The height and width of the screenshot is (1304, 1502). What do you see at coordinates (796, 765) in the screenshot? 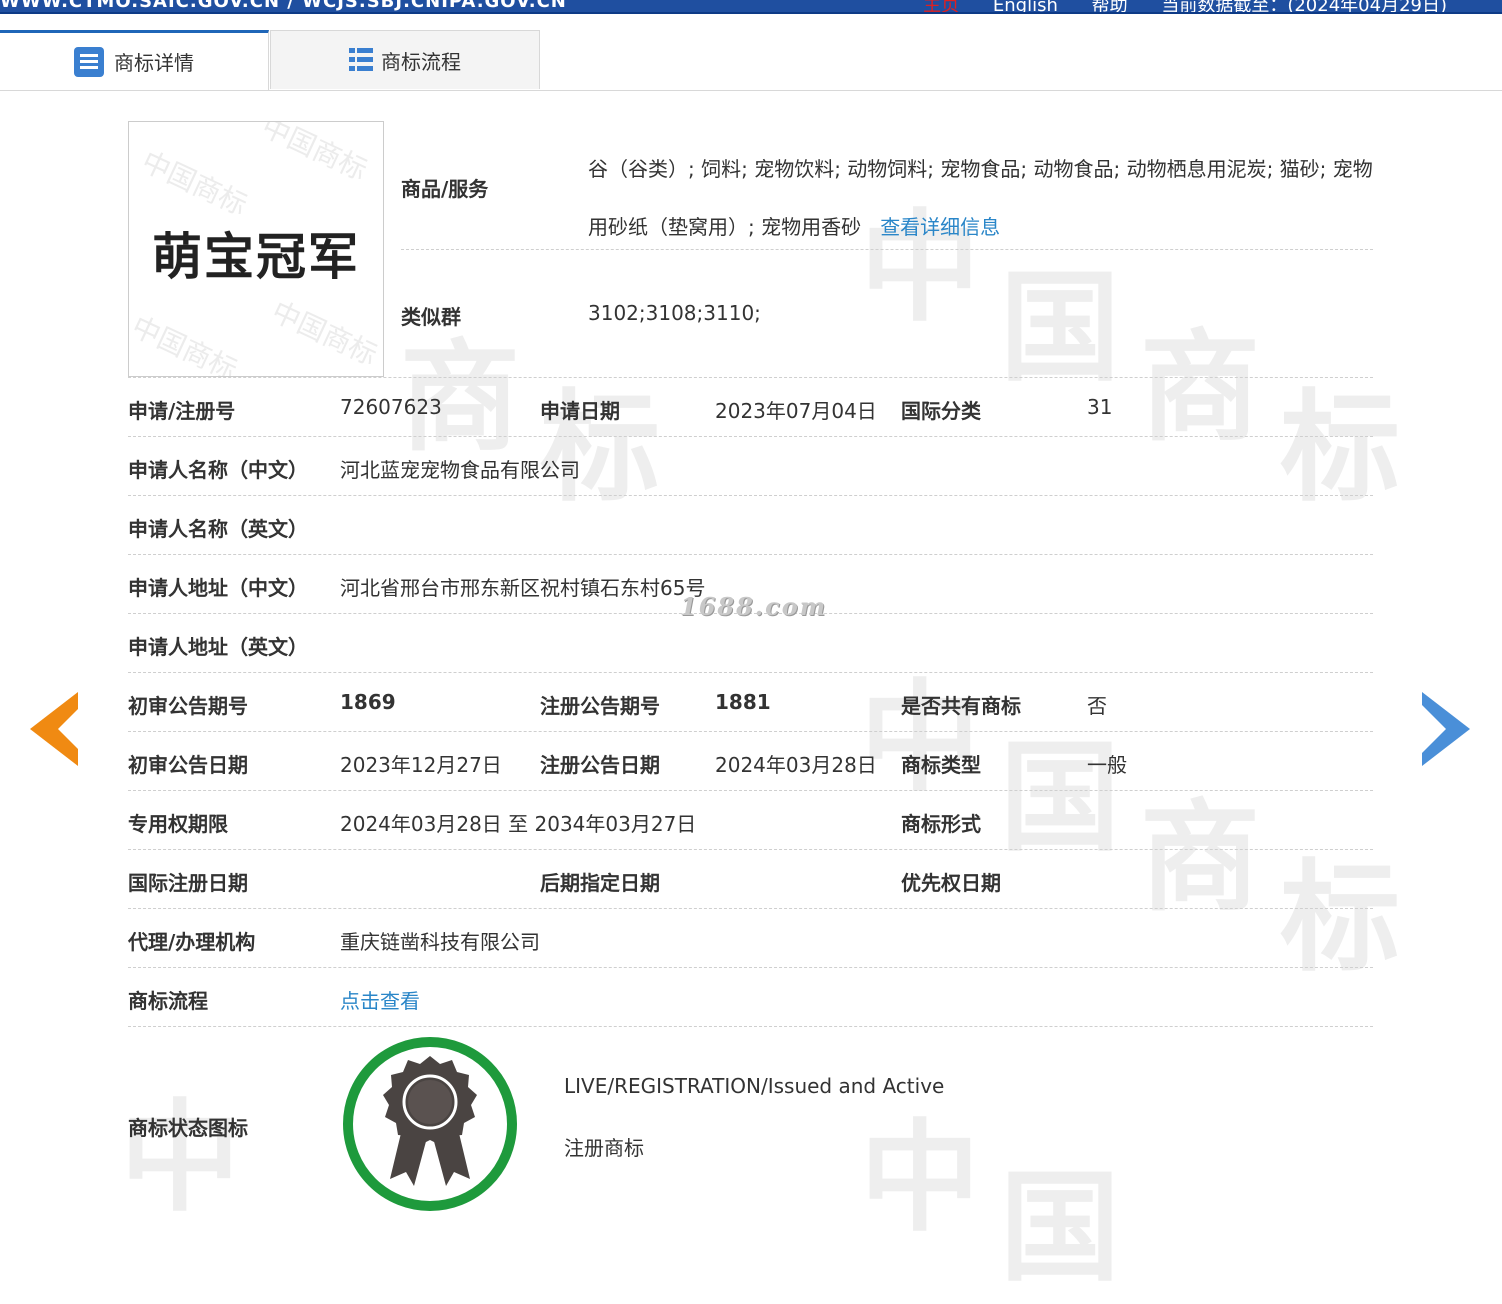
I see `reg-pub-date-value: 2024年03月28日` at bounding box center [796, 765].